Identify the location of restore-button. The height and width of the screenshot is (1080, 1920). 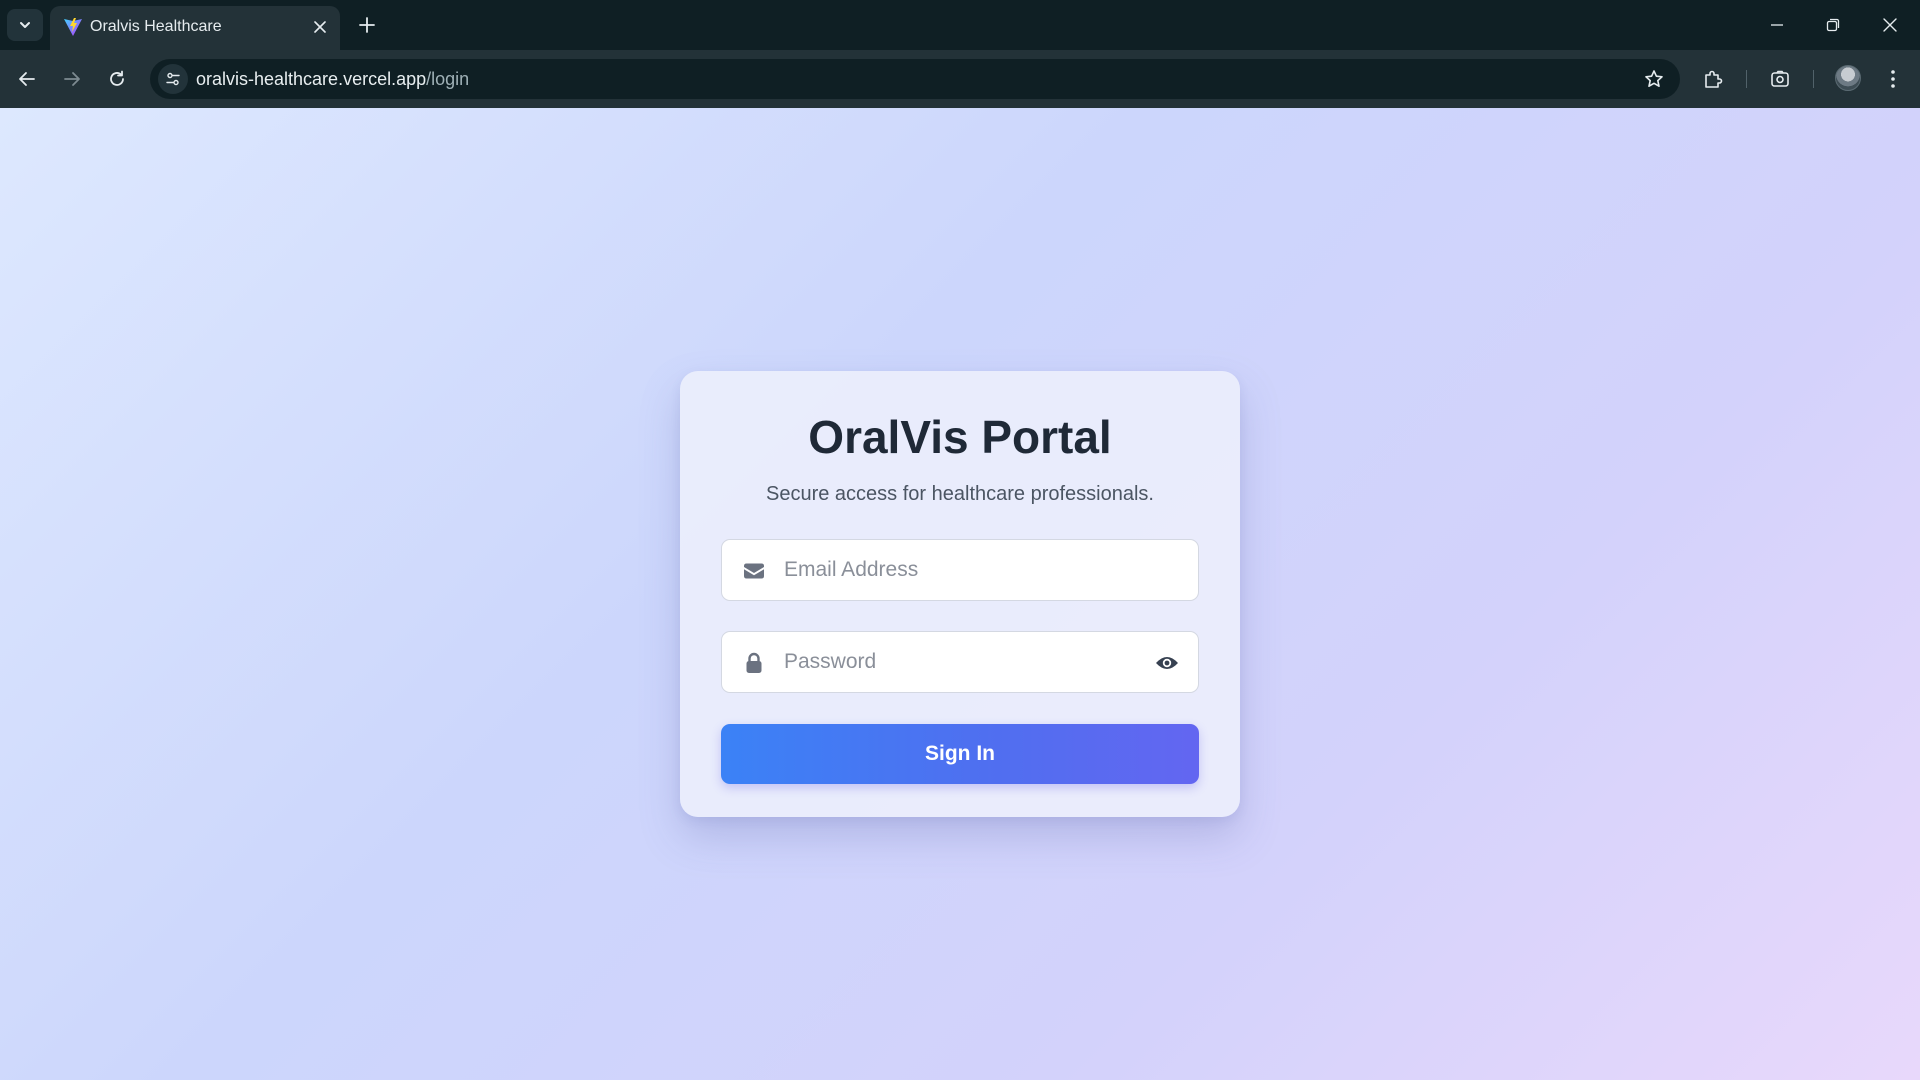
(1833, 25).